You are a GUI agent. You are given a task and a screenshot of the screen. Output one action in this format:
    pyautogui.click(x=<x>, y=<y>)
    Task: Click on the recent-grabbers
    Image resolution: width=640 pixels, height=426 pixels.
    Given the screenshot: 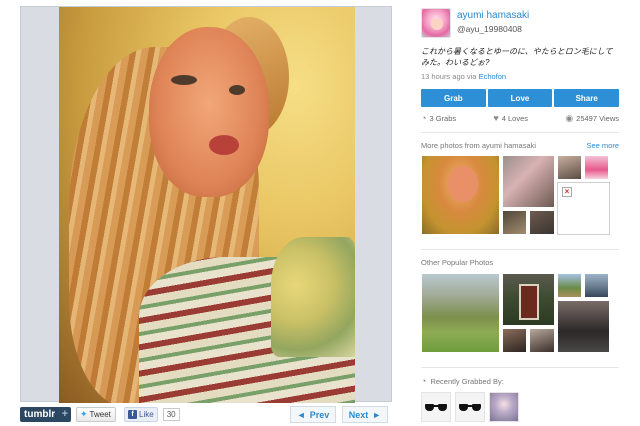 What is the action you would take?
    pyautogui.click(x=520, y=407)
    